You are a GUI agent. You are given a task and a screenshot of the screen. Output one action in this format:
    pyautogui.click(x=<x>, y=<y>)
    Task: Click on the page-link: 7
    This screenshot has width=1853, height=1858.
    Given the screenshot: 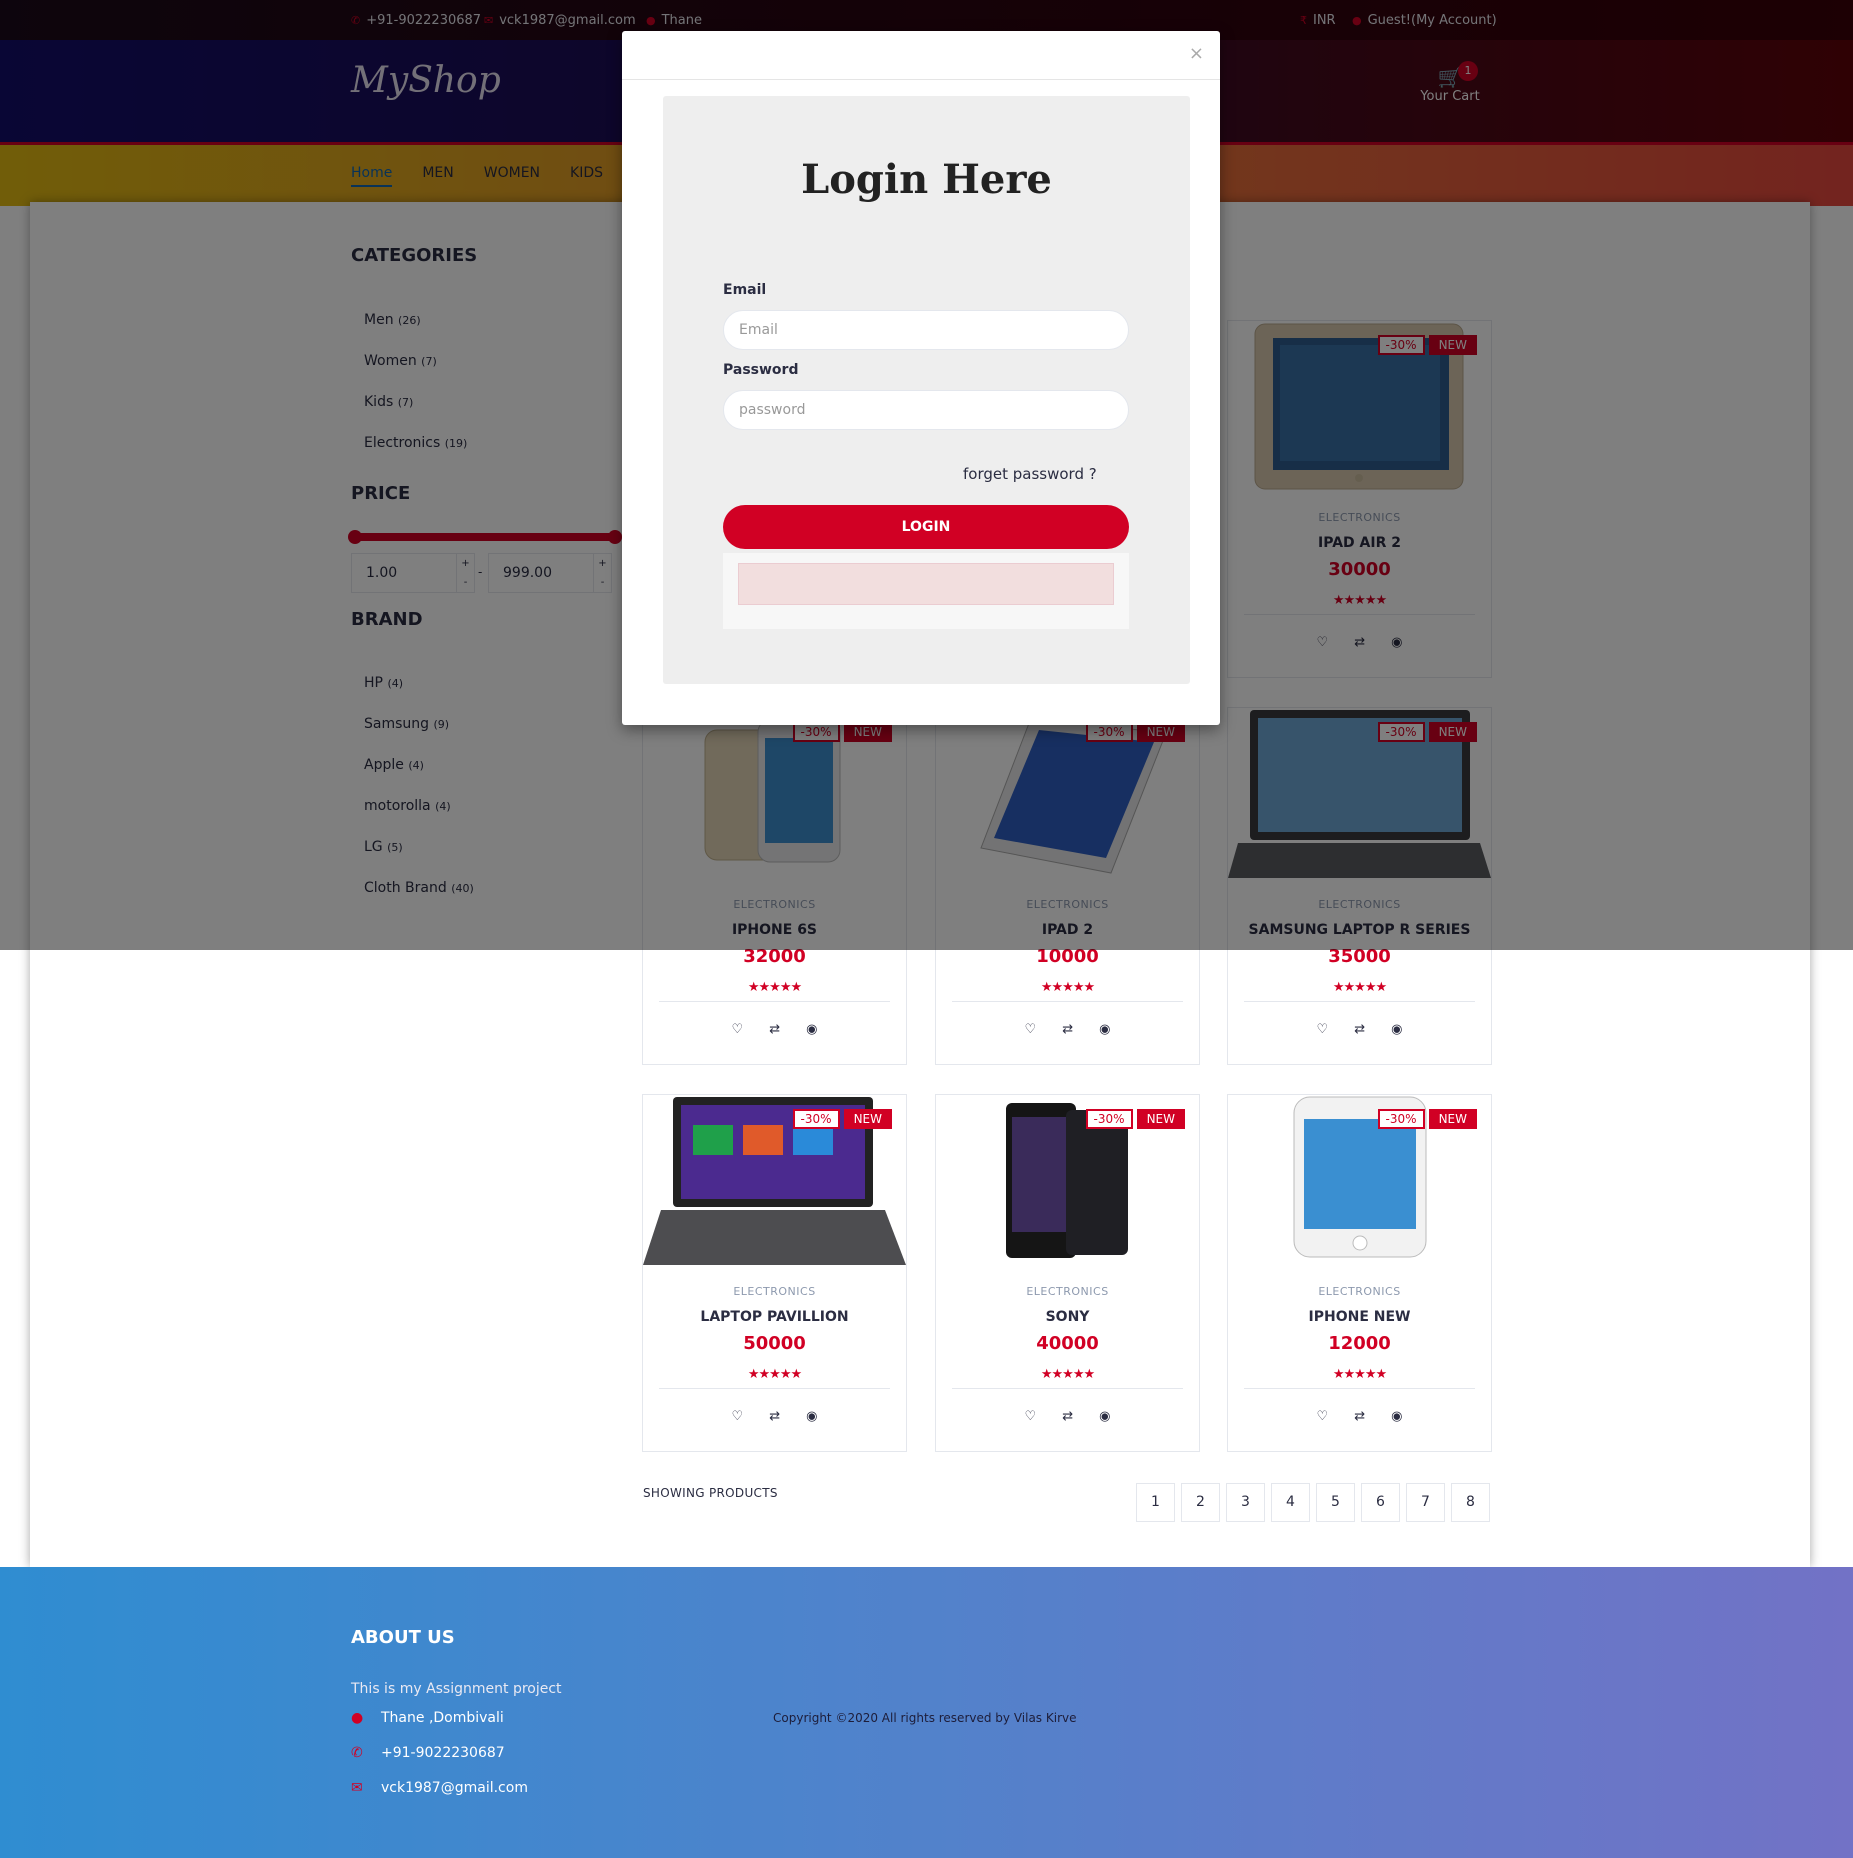 What is the action you would take?
    pyautogui.click(x=1425, y=1502)
    